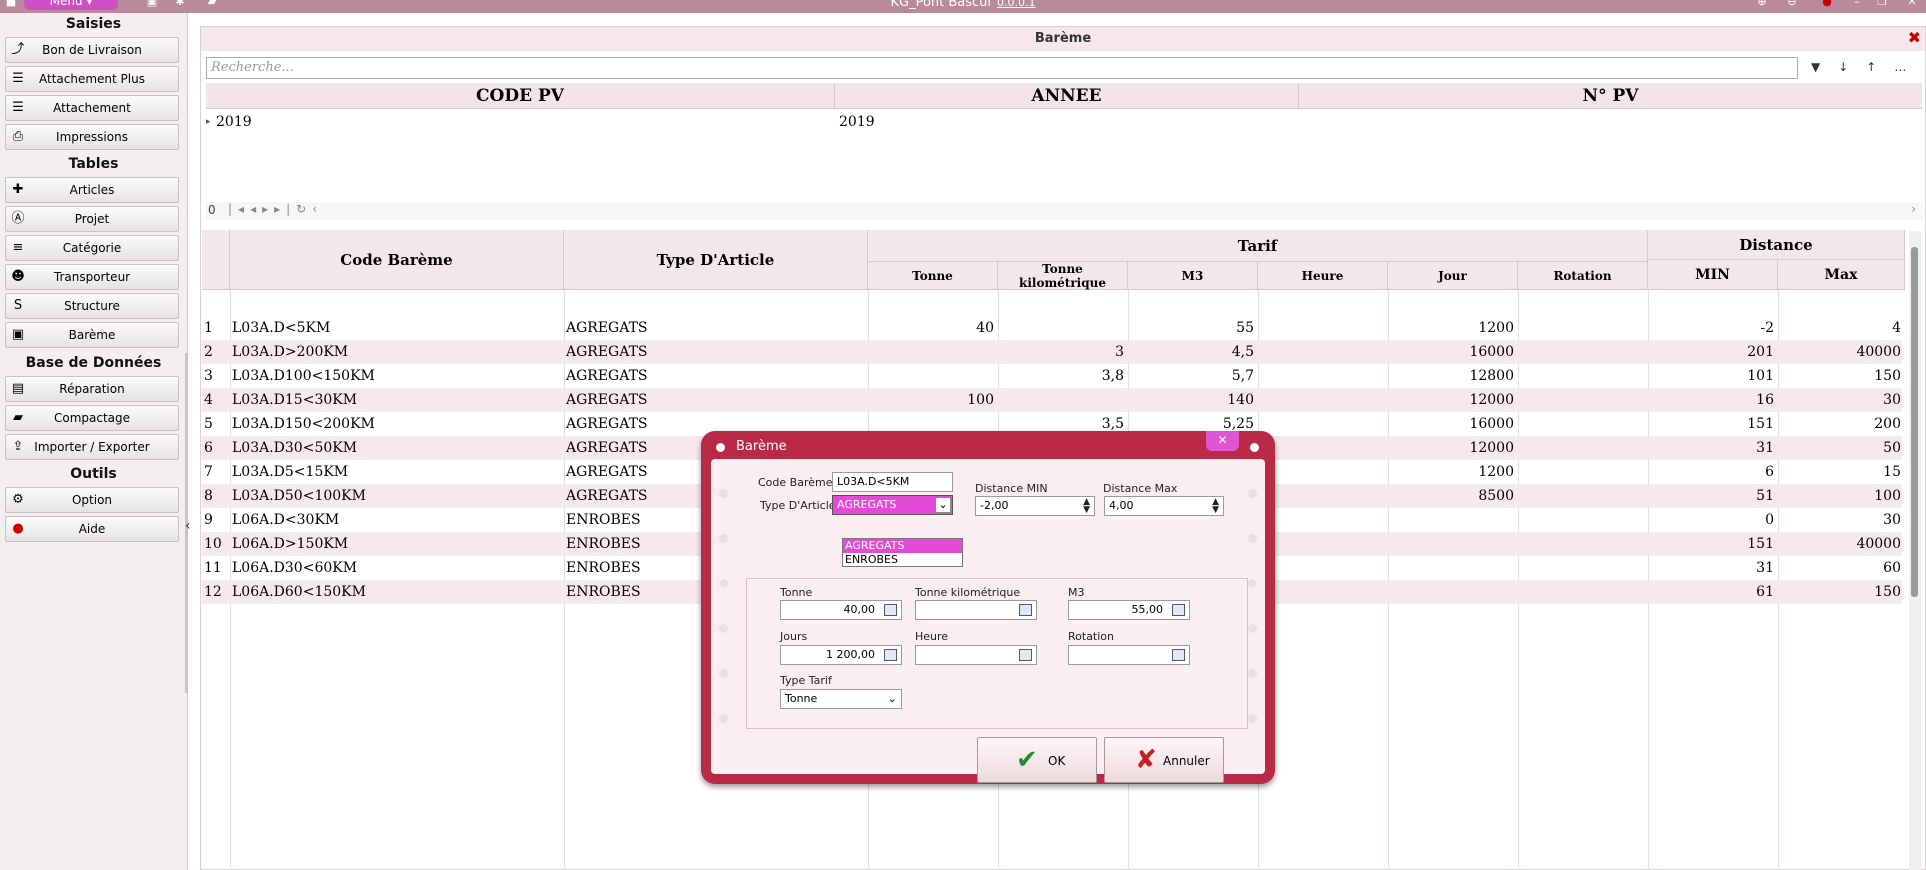 Image resolution: width=1926 pixels, height=870 pixels. Describe the element at coordinates (841, 655) in the screenshot. I see `jours-input: 1 200,00` at that location.